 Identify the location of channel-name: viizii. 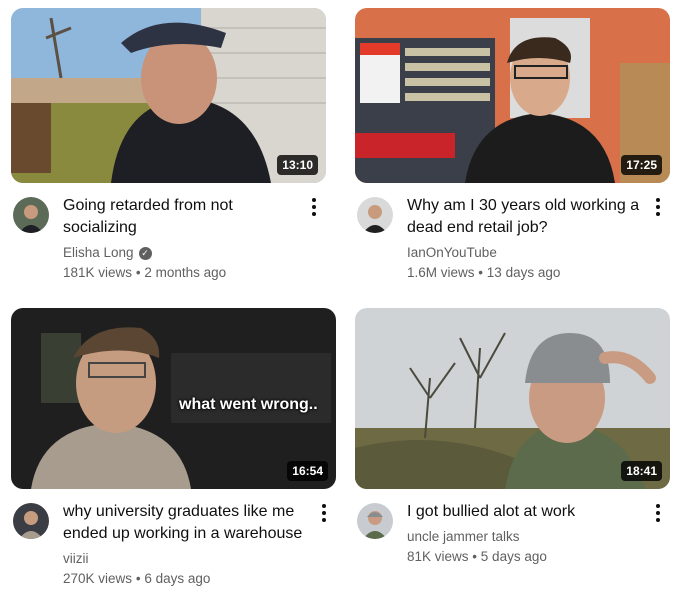
(76, 559).